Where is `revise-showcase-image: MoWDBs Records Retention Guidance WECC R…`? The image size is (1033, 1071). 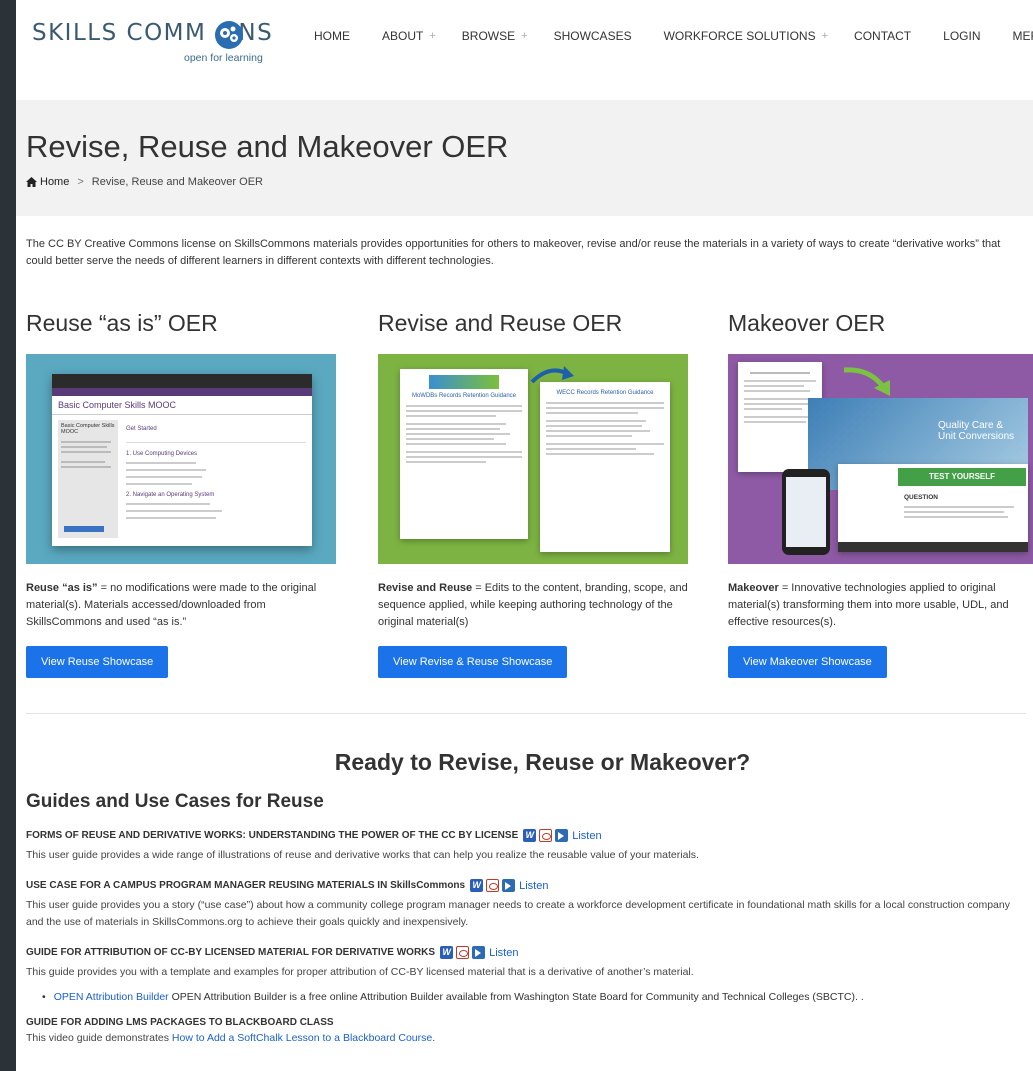
revise-showcase-image: MoWDBs Records Retention Guidance WECC R… is located at coordinates (533, 459).